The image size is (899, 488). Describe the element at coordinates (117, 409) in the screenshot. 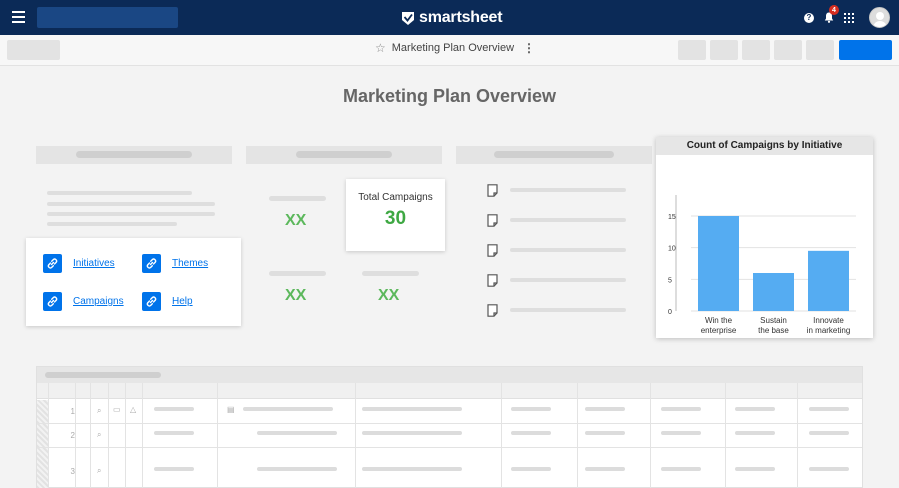

I see `comment-icon: ▭` at that location.